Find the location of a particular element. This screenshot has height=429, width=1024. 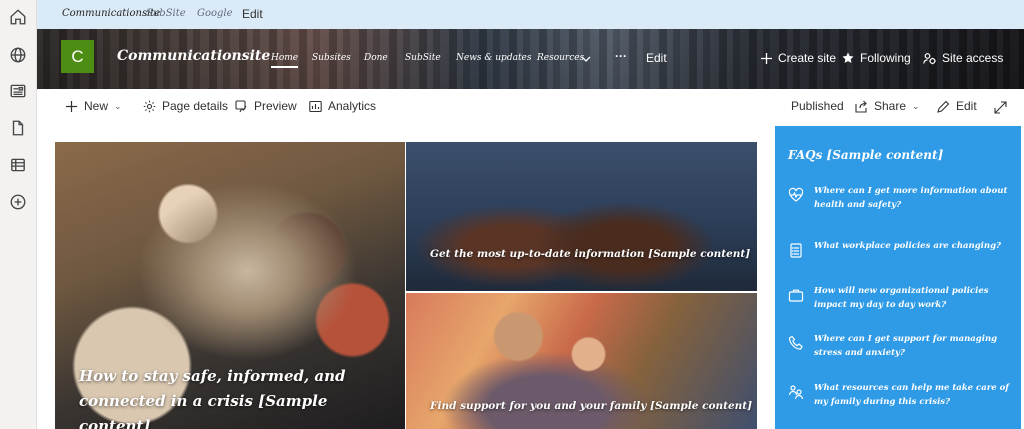

published-status: Published is located at coordinates (817, 106).